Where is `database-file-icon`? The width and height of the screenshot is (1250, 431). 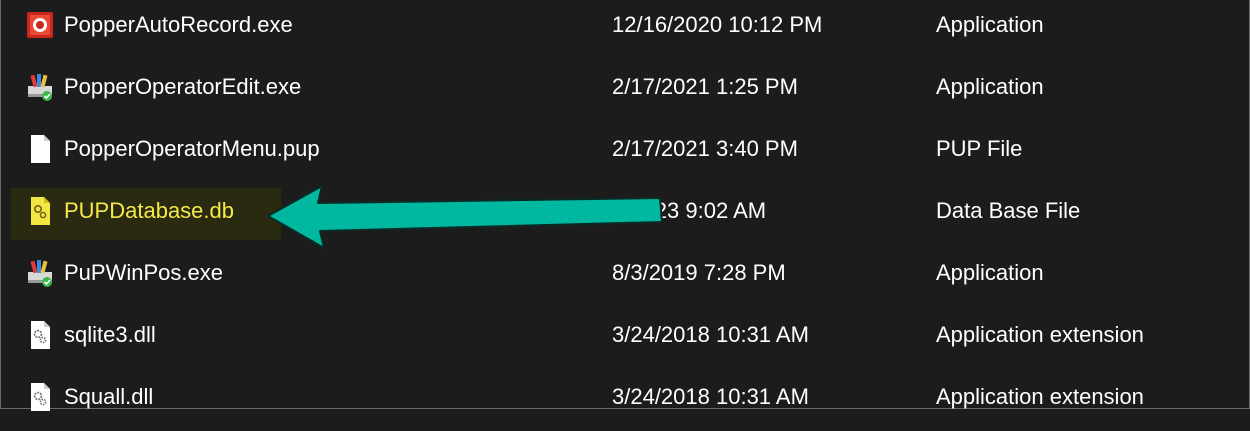
database-file-icon is located at coordinates (40, 211).